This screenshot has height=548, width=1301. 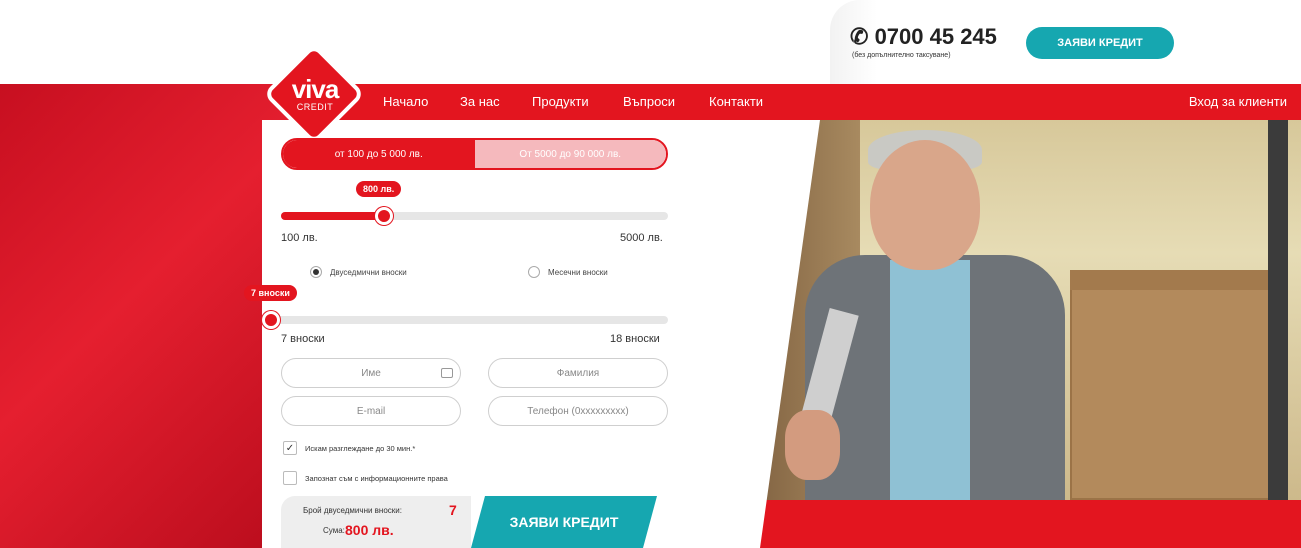 I want to click on installment-count-label: Брой двуседмични вноски:, so click(x=352, y=510).